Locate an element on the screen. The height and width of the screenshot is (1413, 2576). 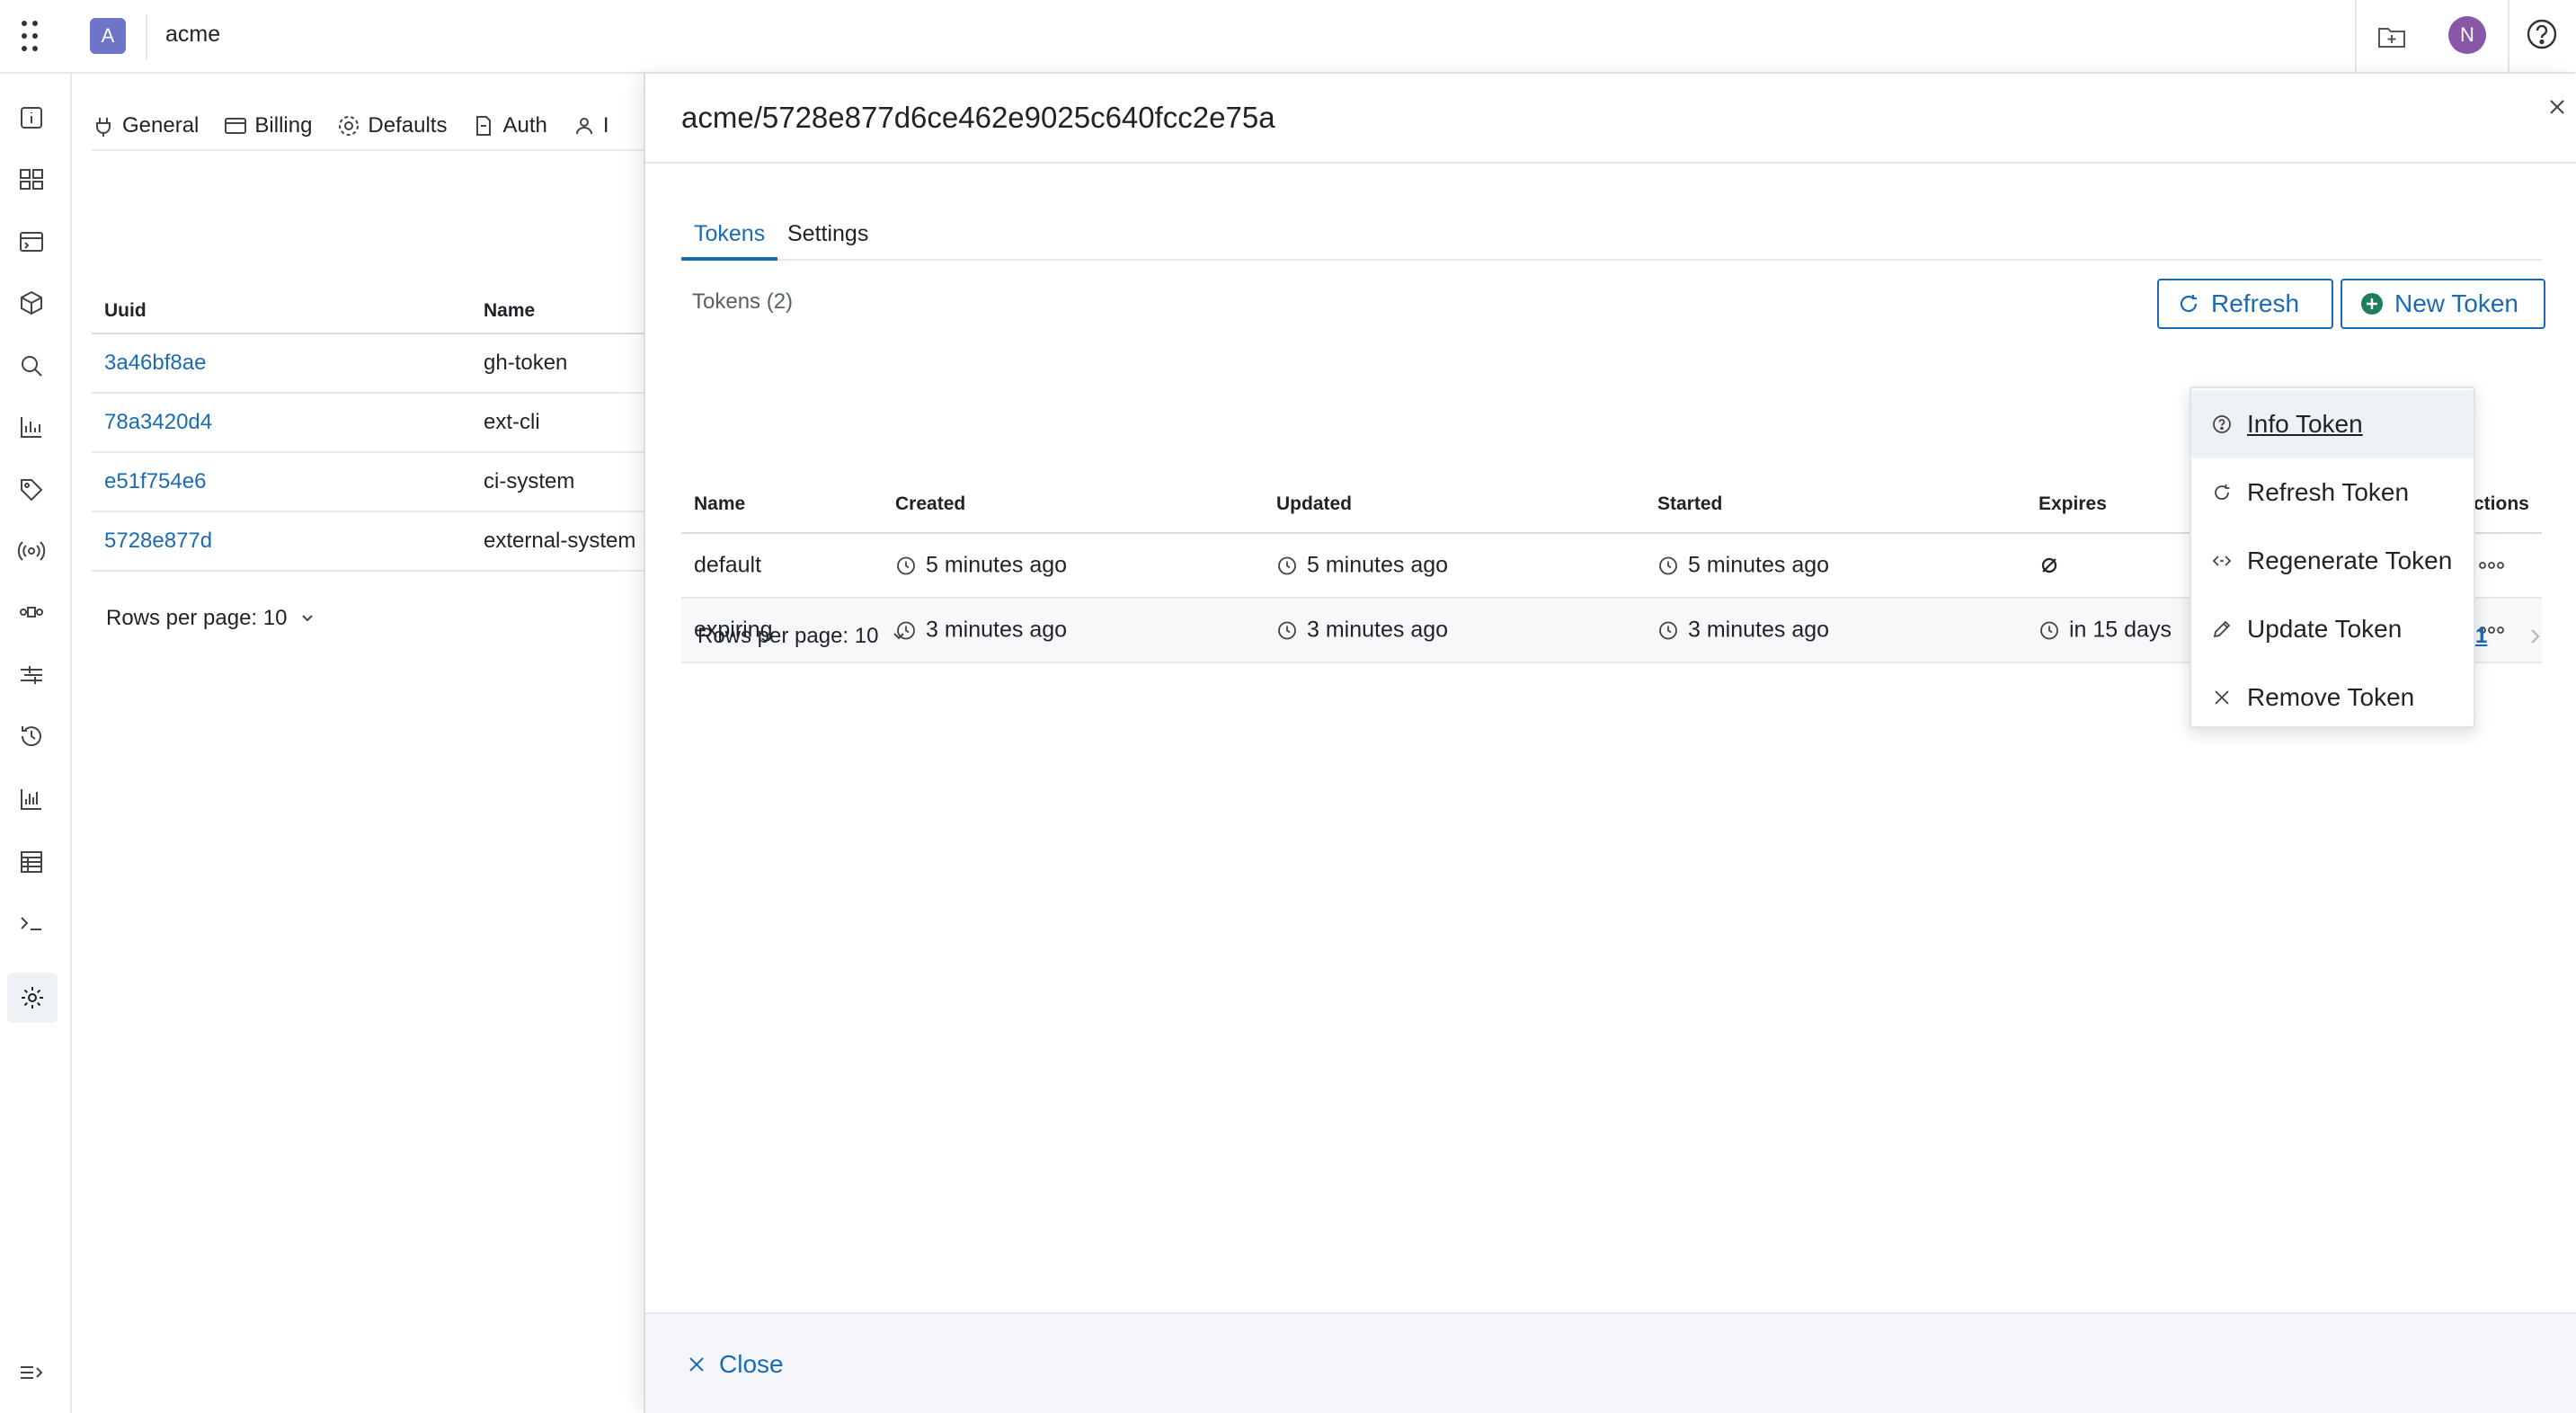
column-header-started: Started is located at coordinates (1690, 503).